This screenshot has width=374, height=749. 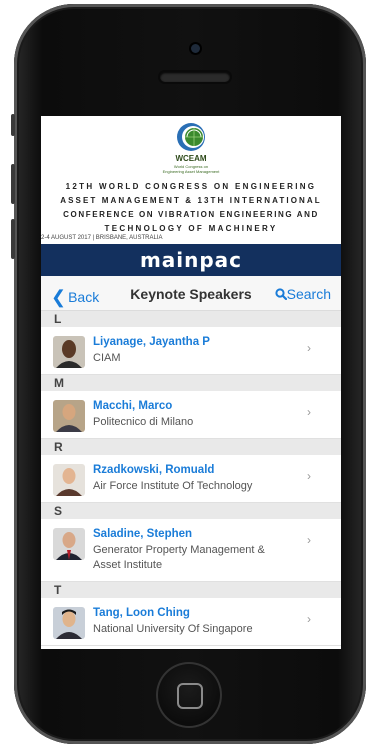 I want to click on speaker-name: Rzadkowski, Romuald, so click(x=154, y=470).